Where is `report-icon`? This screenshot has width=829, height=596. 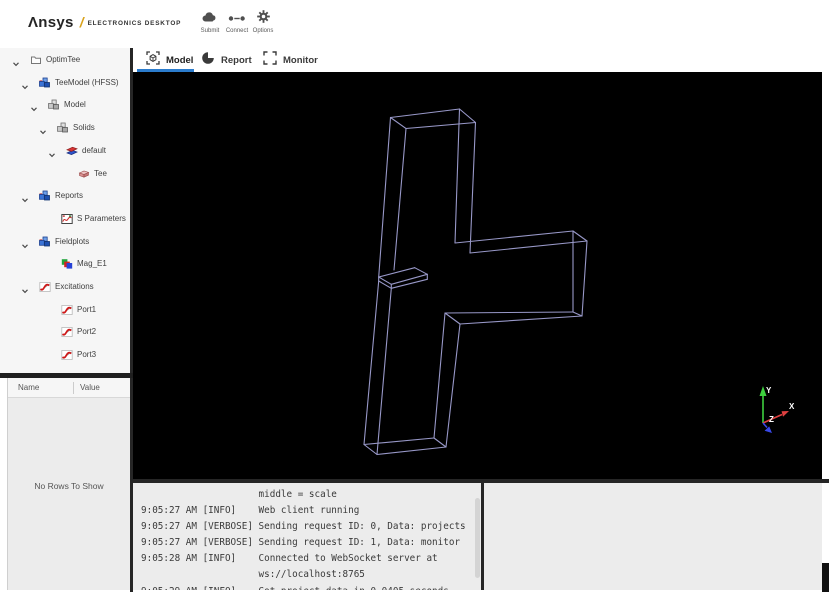
report-icon is located at coordinates (208, 60).